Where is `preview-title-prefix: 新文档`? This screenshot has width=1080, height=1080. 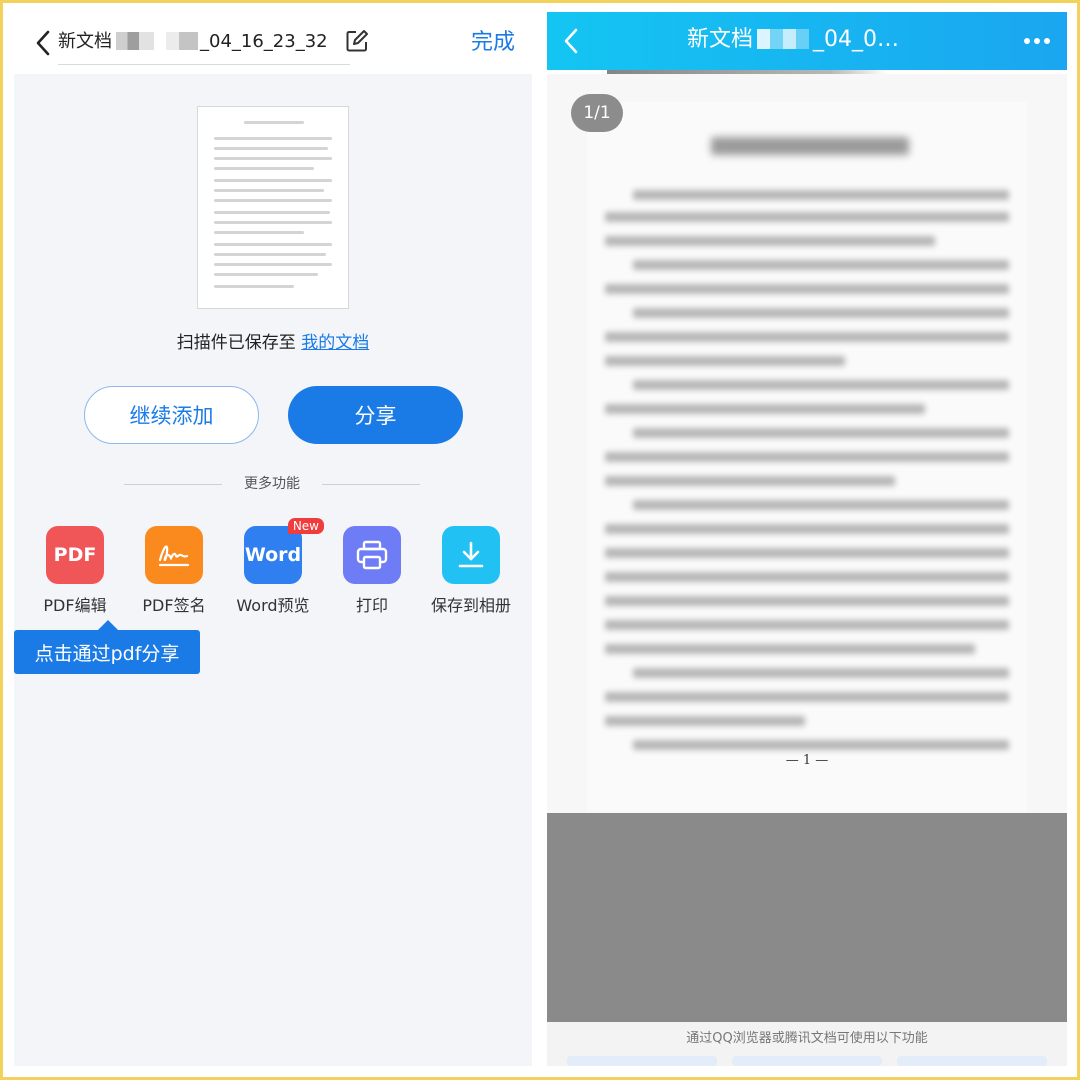 preview-title-prefix: 新文档 is located at coordinates (720, 39).